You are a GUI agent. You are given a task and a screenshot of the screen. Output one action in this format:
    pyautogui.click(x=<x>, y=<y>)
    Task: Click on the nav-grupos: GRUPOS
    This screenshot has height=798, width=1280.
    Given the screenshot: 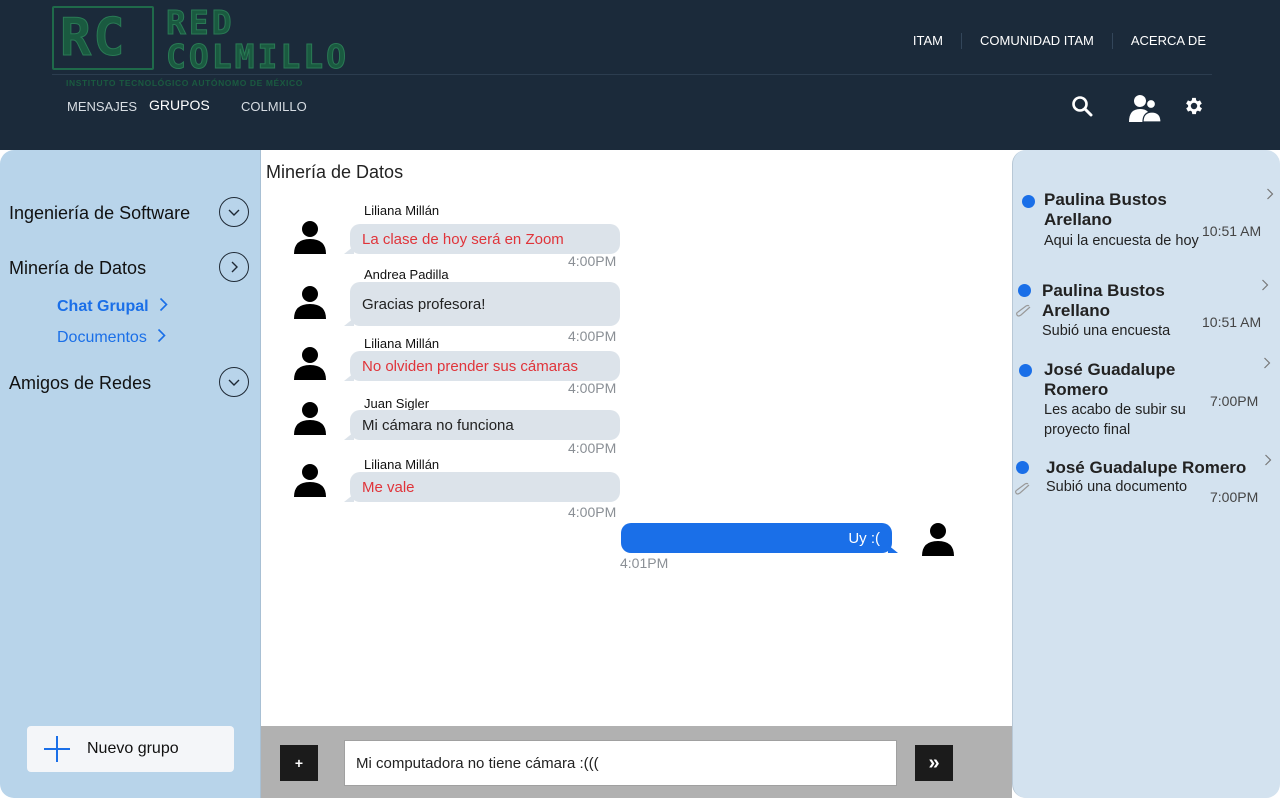 What is the action you would take?
    pyautogui.click(x=179, y=105)
    